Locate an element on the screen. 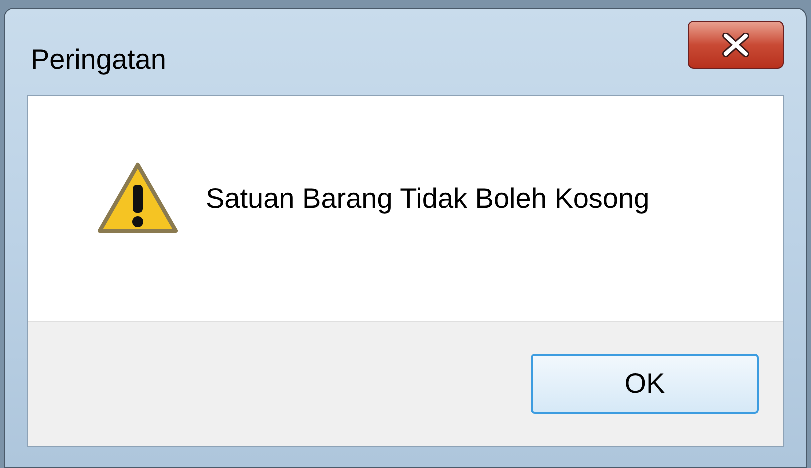 The image size is (811, 468). ok-button: OK is located at coordinates (645, 384).